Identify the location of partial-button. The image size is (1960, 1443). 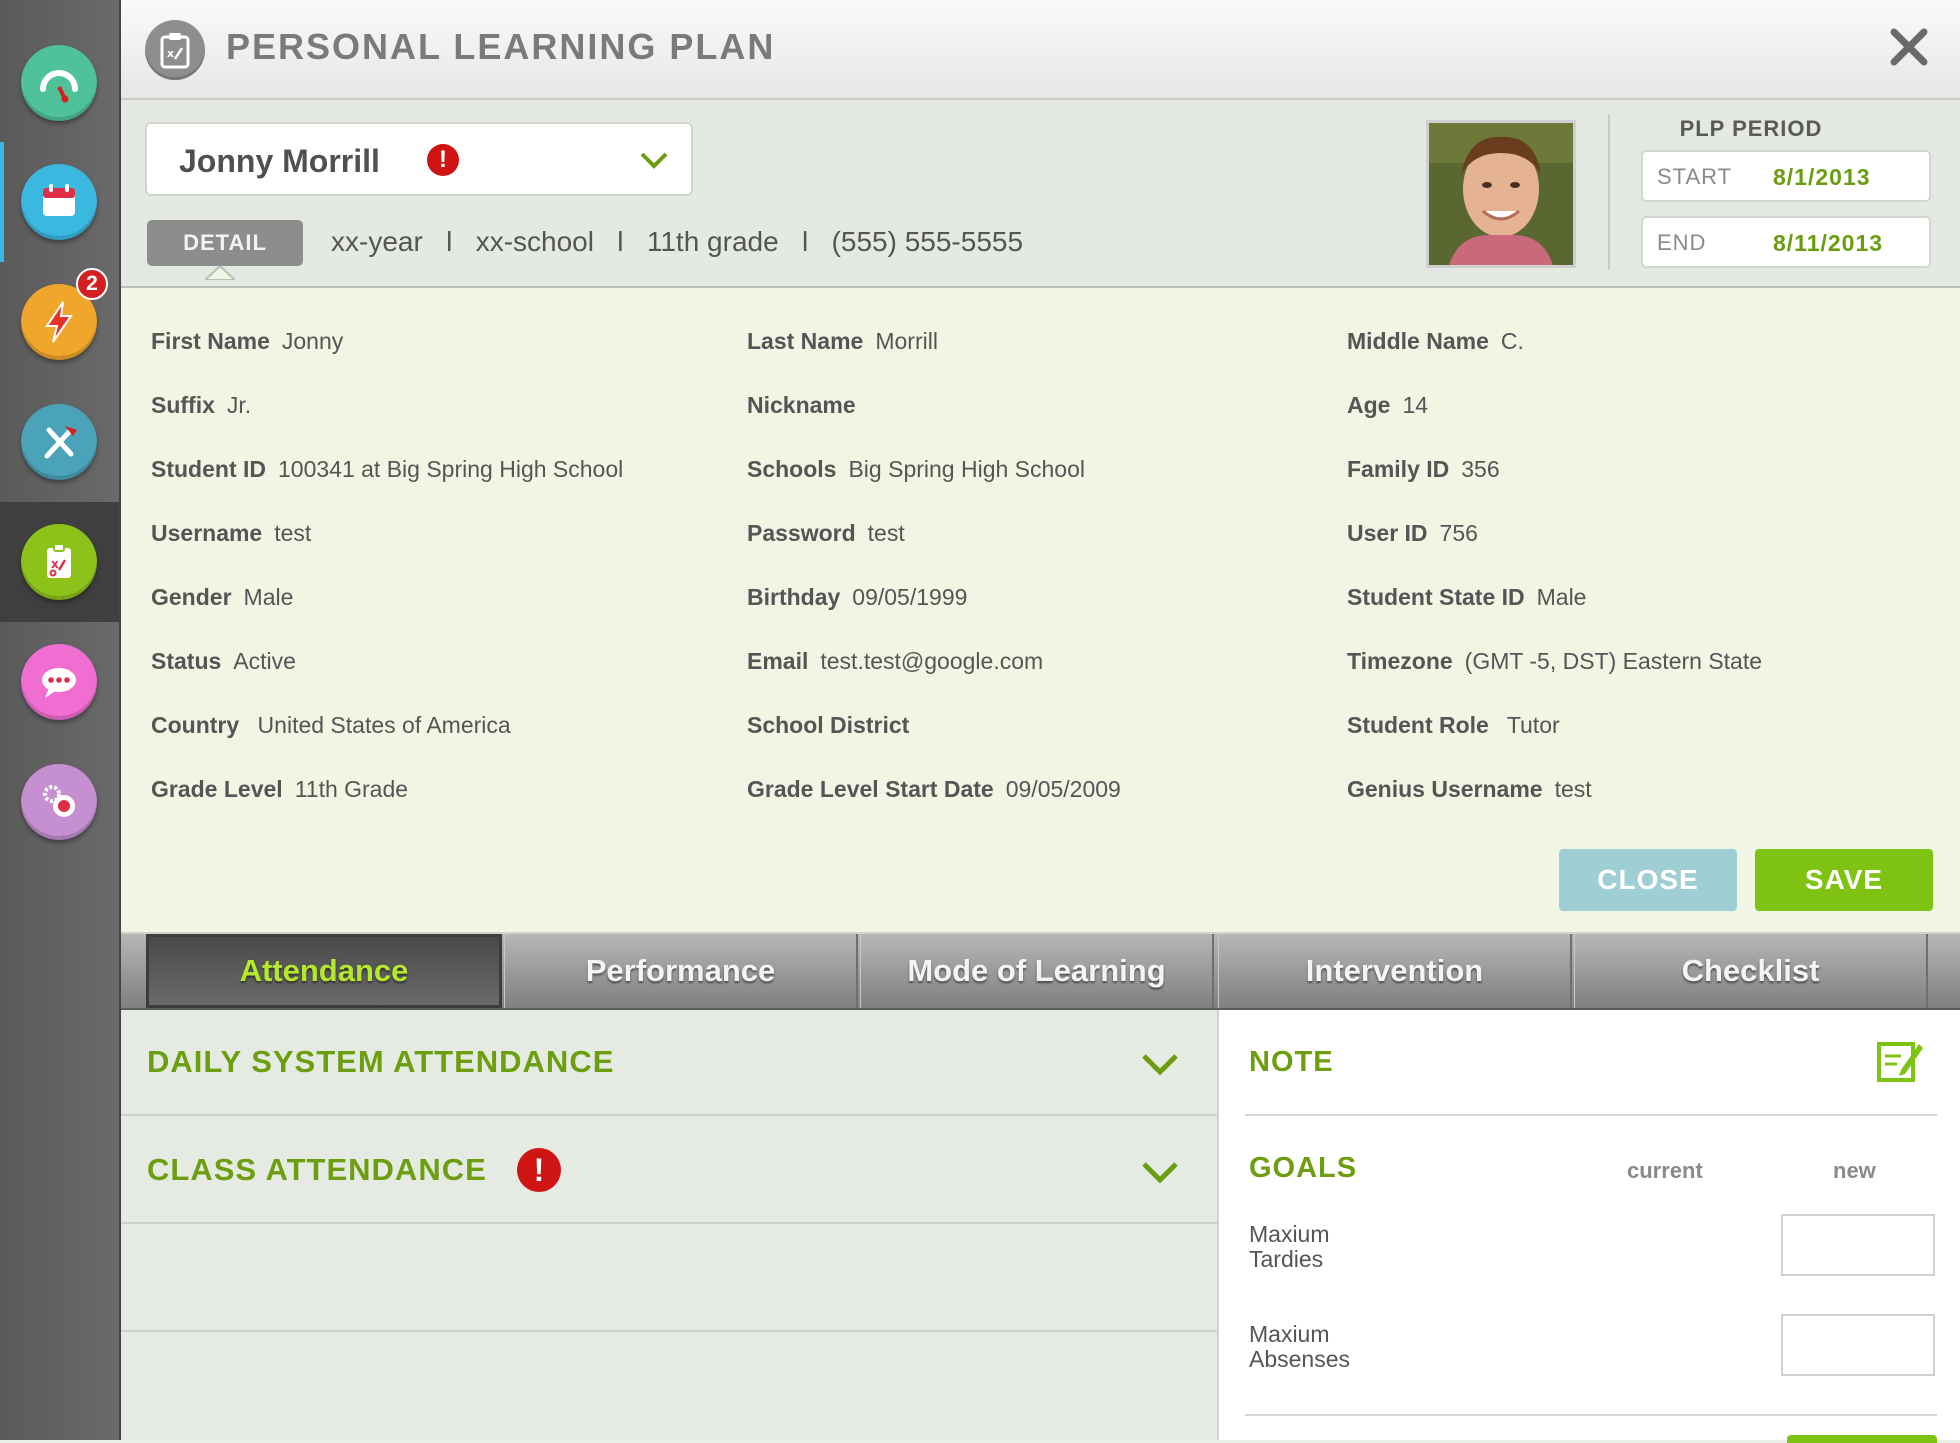
(1862, 1439).